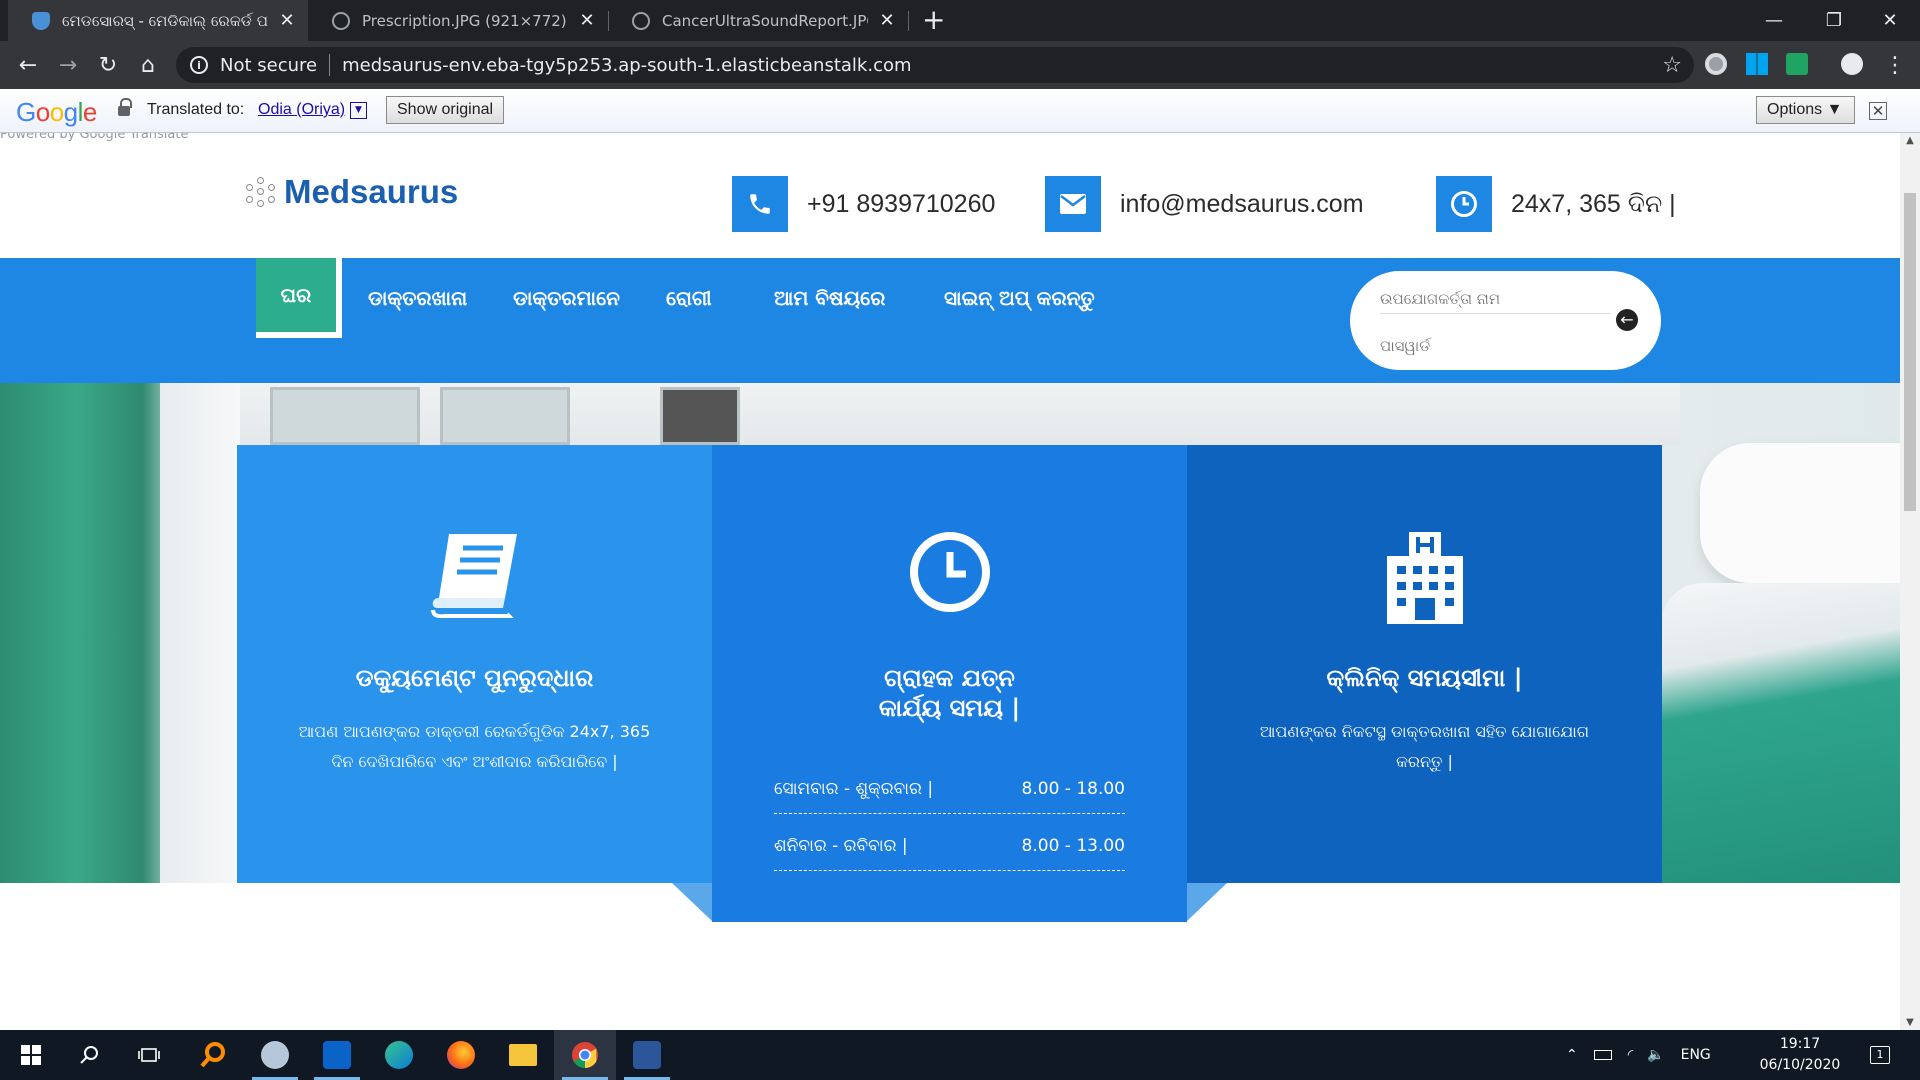 The width and height of the screenshot is (1920, 1080). What do you see at coordinates (149, 1055) in the screenshot?
I see `task-view-icon` at bounding box center [149, 1055].